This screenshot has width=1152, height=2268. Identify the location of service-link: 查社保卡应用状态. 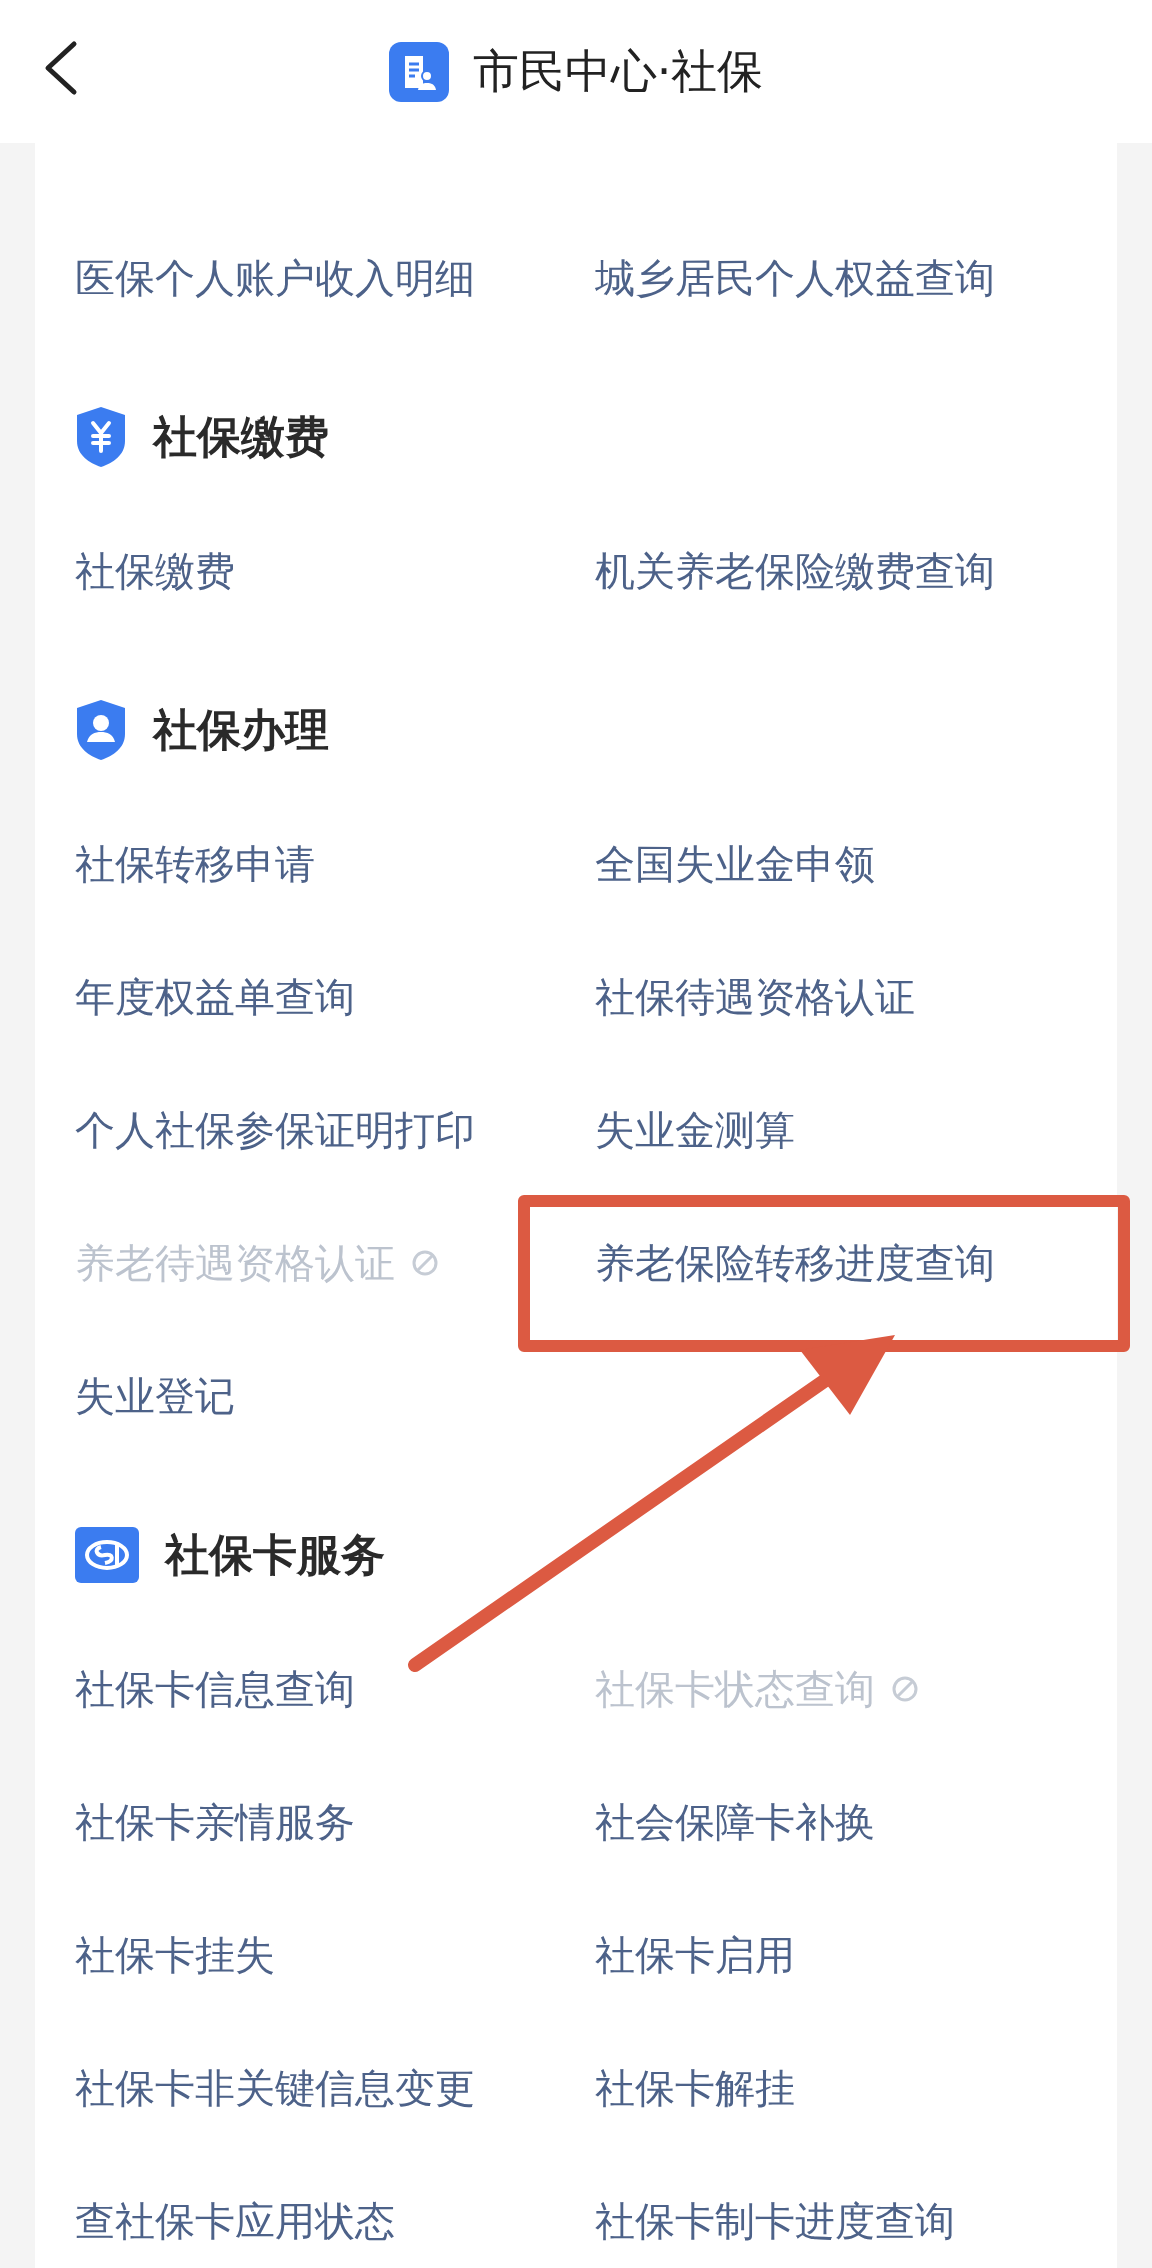
(235, 2220).